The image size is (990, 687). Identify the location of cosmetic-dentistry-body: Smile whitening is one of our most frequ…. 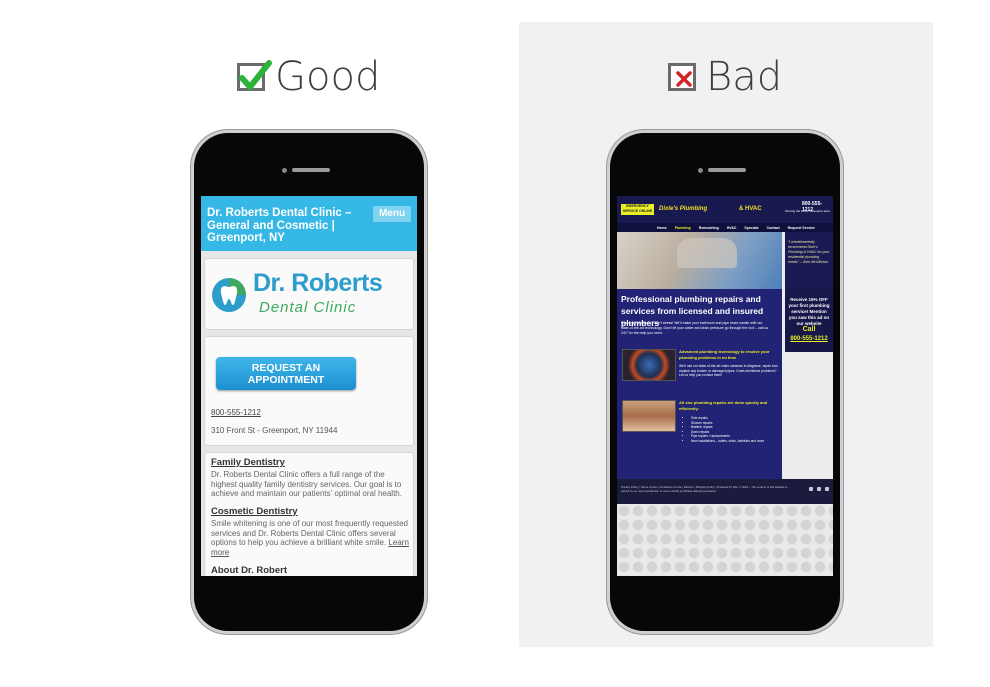
(309, 533).